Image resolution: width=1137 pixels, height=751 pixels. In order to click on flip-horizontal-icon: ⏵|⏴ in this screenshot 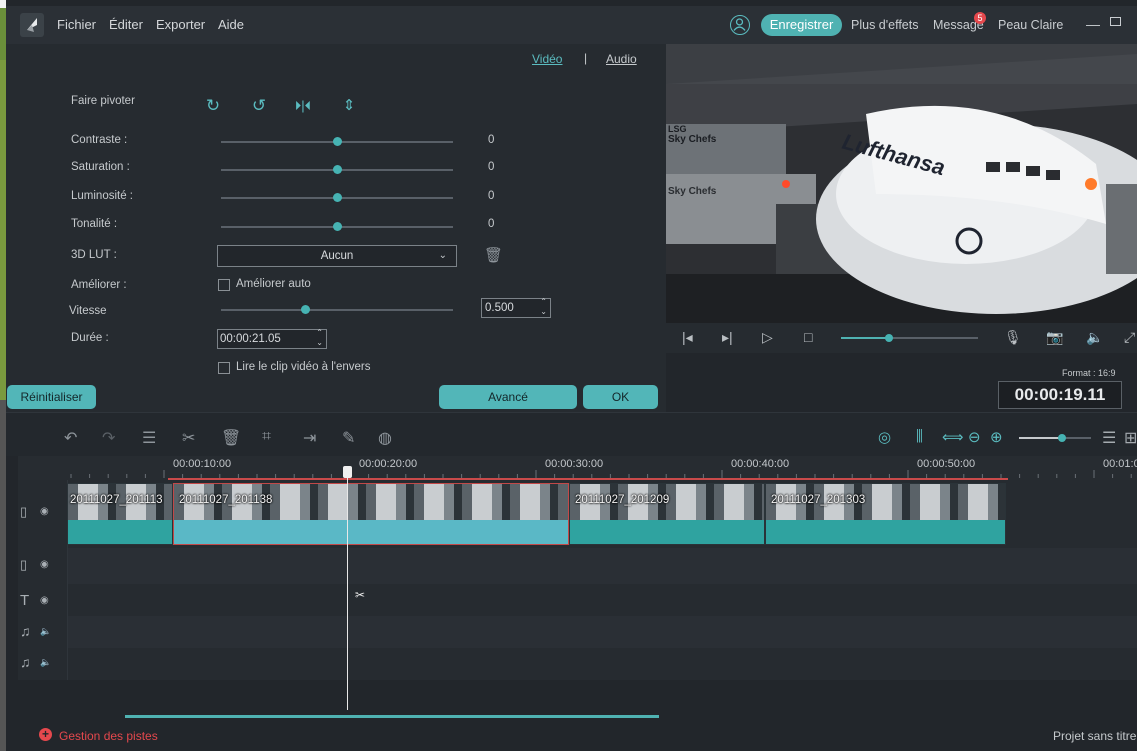, I will do `click(303, 106)`.